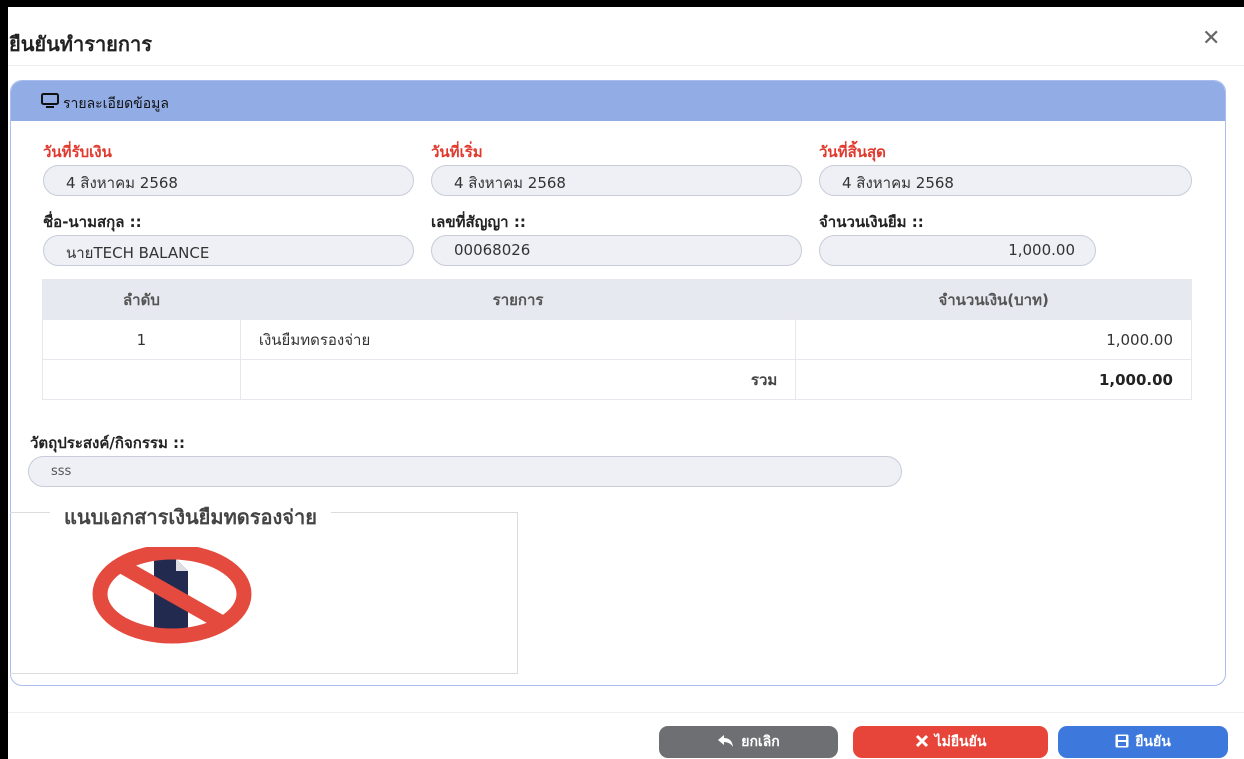  I want to click on col-header-item: รายการ, so click(518, 299).